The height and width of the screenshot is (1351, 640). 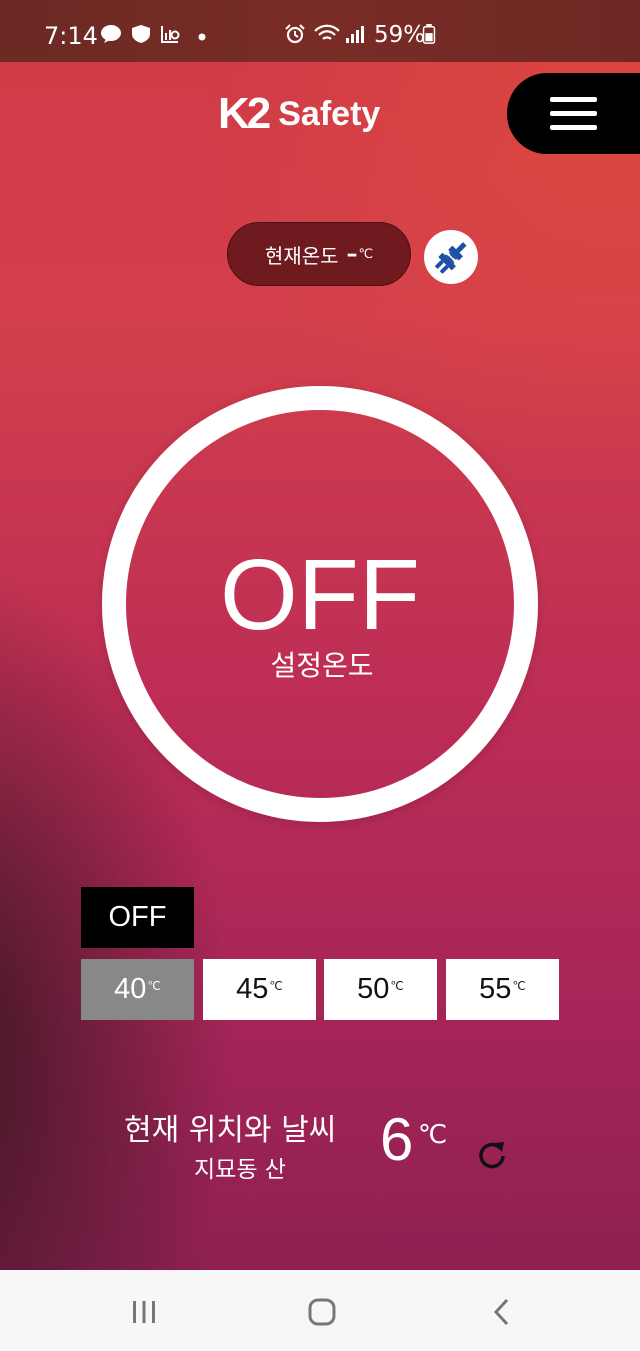 What do you see at coordinates (492, 1154) in the screenshot?
I see `refresh-icon` at bounding box center [492, 1154].